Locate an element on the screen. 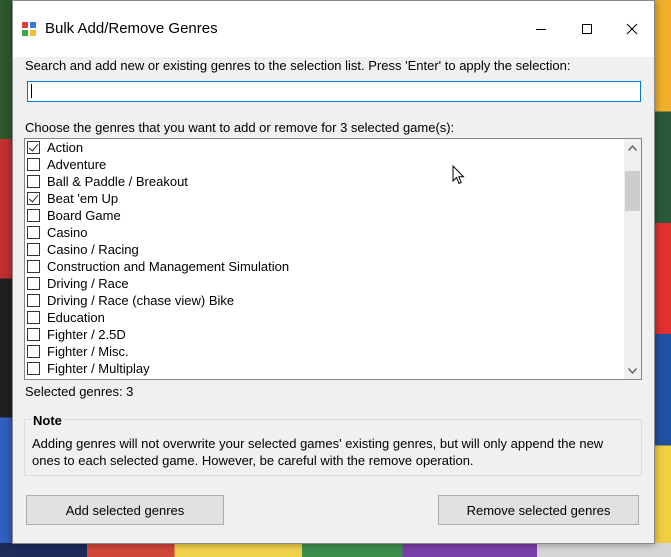 The image size is (671, 557). maximize-button is located at coordinates (587, 29).